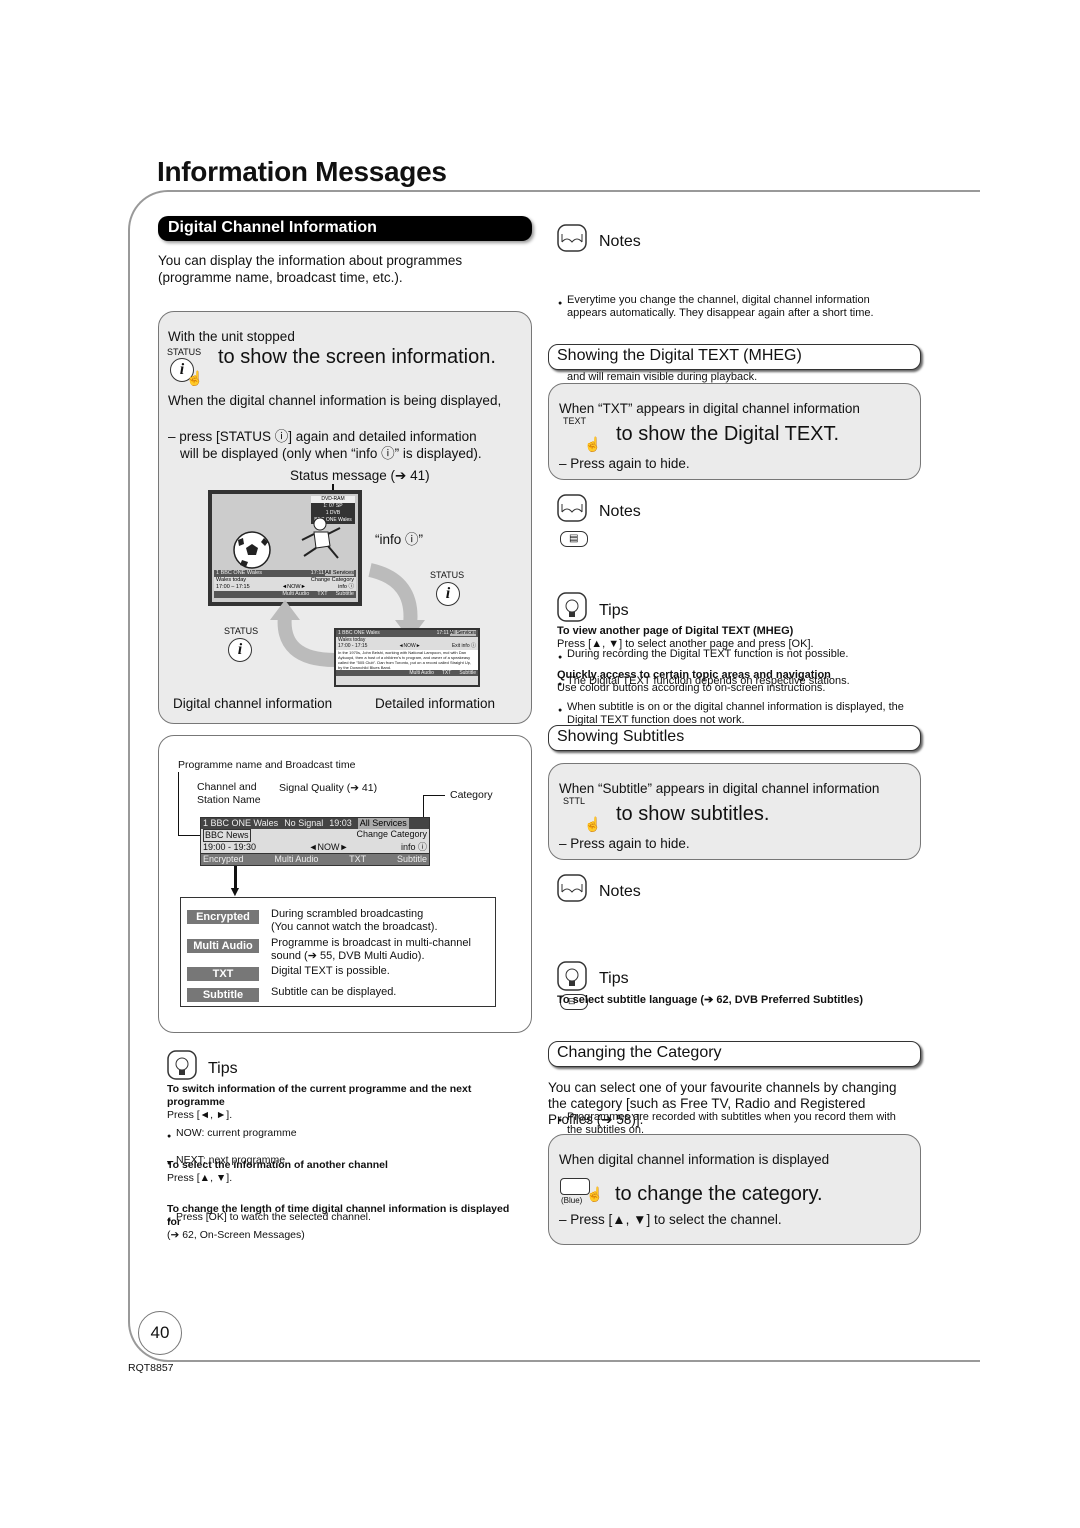  I want to click on legend-mid-row: BBC News Change Category, so click(315, 835).